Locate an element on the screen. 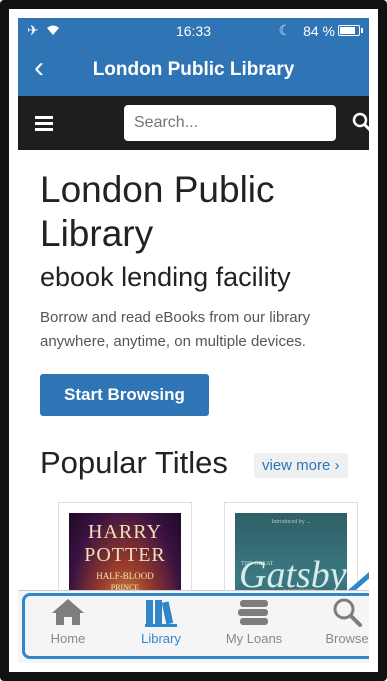  start-browsing-button: Start Browsing is located at coordinates (124, 395).